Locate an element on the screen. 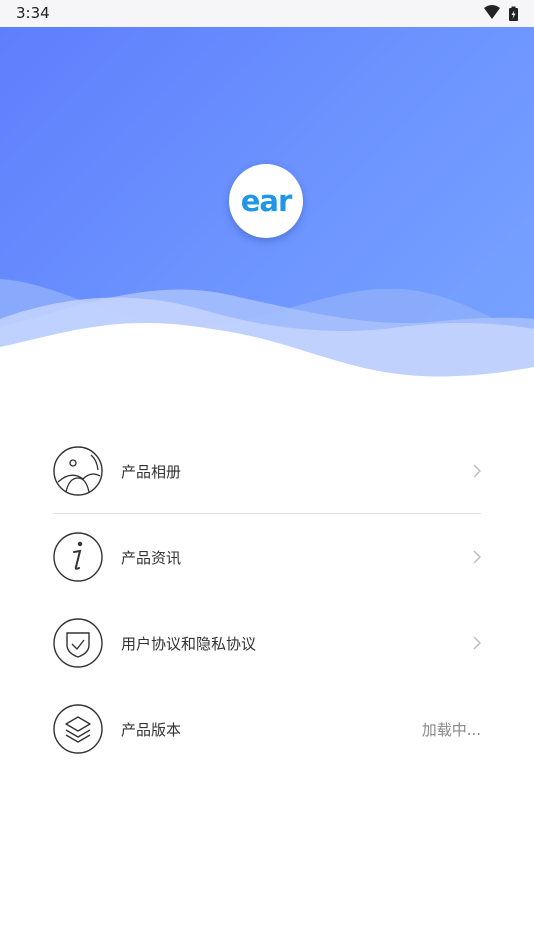  status-icons is located at coordinates (502, 13).